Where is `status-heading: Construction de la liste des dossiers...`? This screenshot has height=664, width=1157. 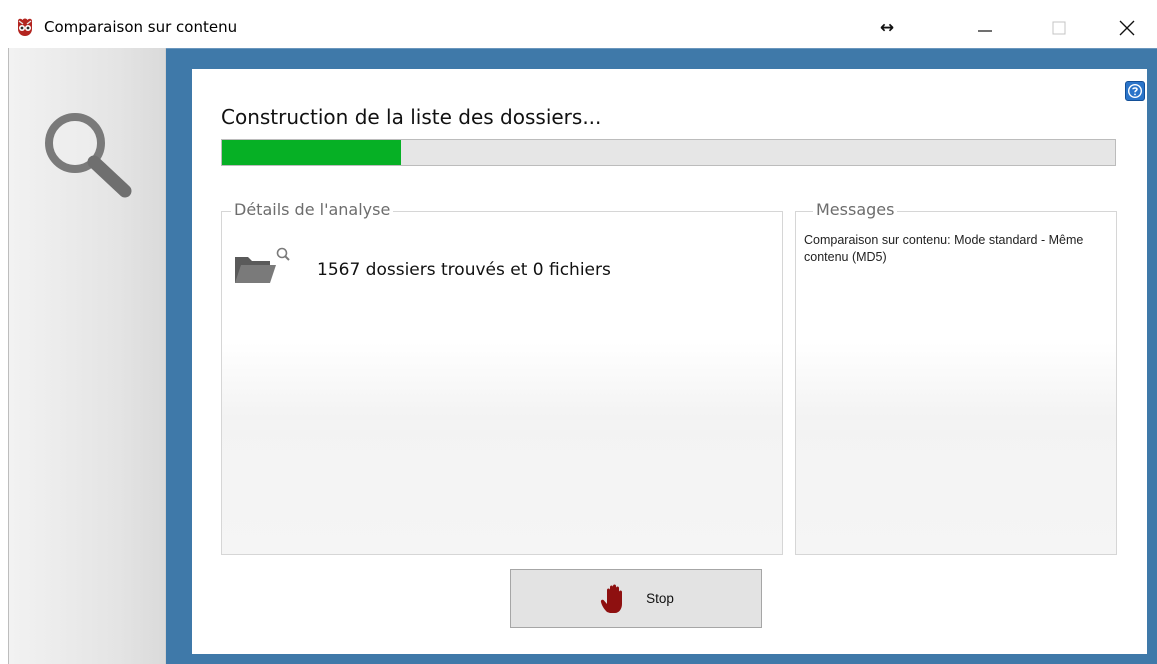
status-heading: Construction de la liste des dossiers... is located at coordinates (411, 117).